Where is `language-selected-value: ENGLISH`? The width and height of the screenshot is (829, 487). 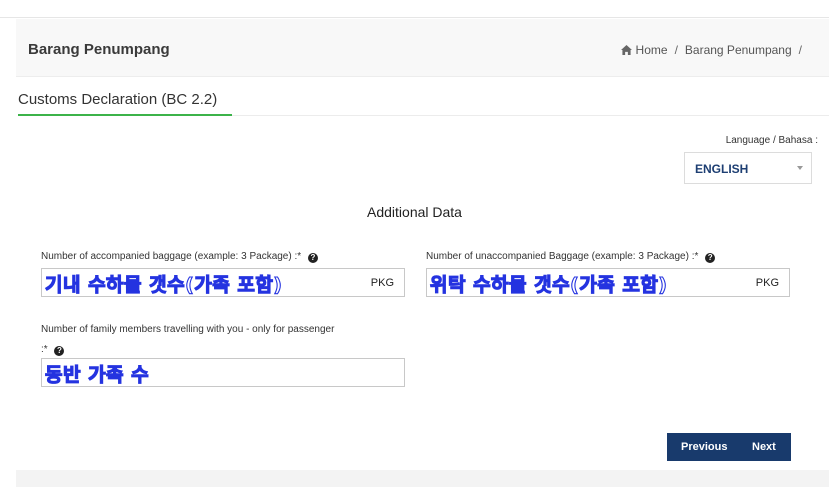 language-selected-value: ENGLISH is located at coordinates (722, 169).